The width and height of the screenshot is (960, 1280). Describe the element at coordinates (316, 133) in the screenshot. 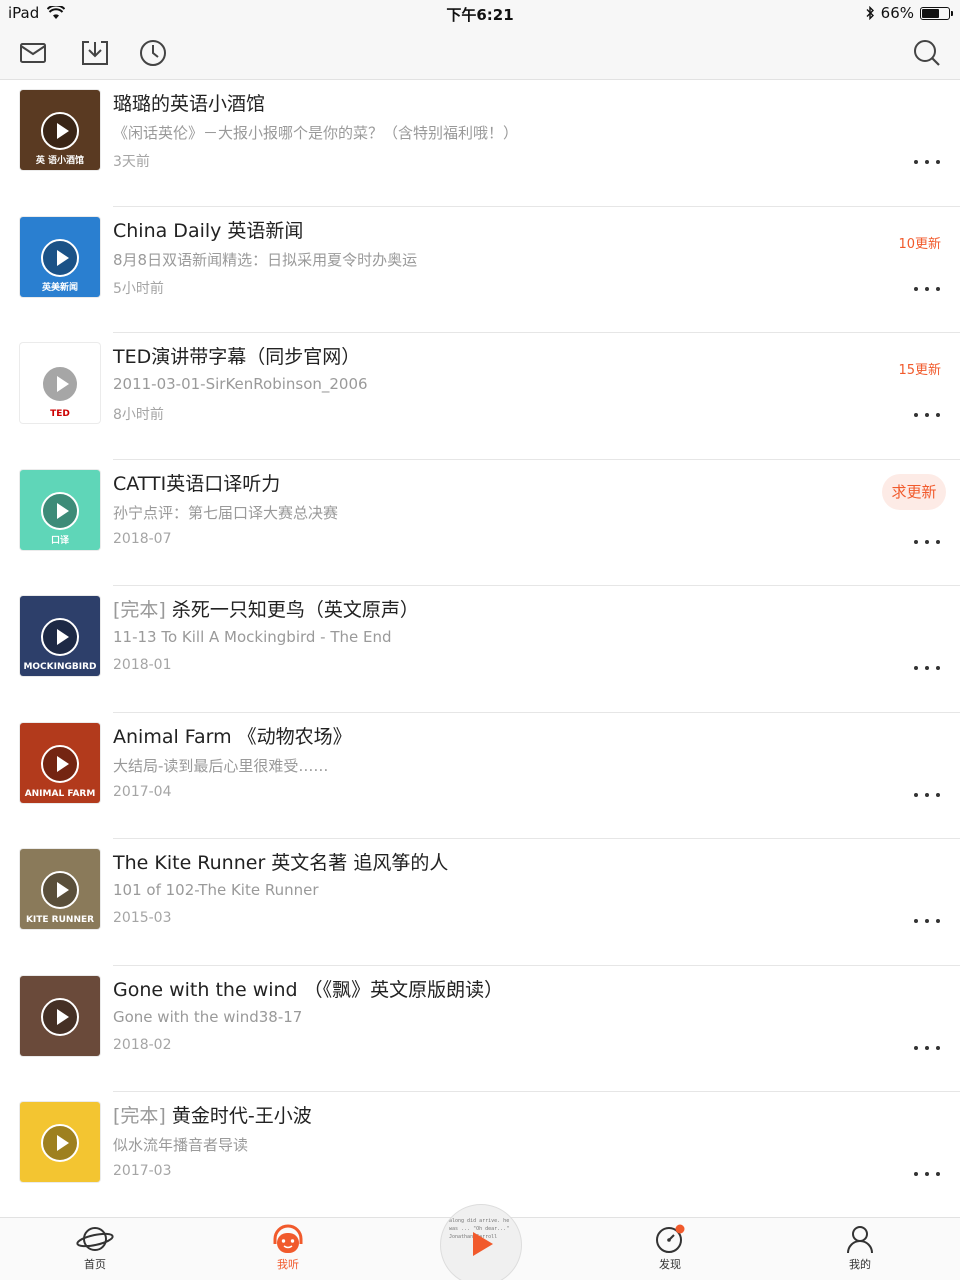

I see `item-subtitle: 《闲话英伦》－大报小报哪个是你的菜？（含特别福利哦！）` at that location.